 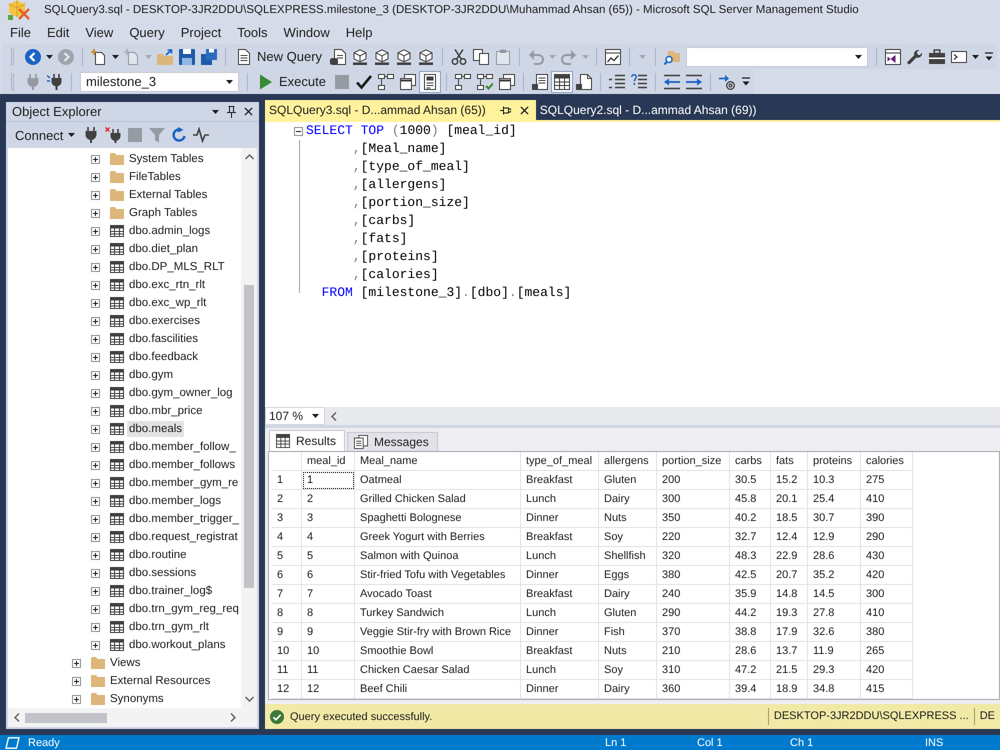 What do you see at coordinates (183, 483) in the screenshot?
I see `tree-item: dbo.member_gym_re` at bounding box center [183, 483].